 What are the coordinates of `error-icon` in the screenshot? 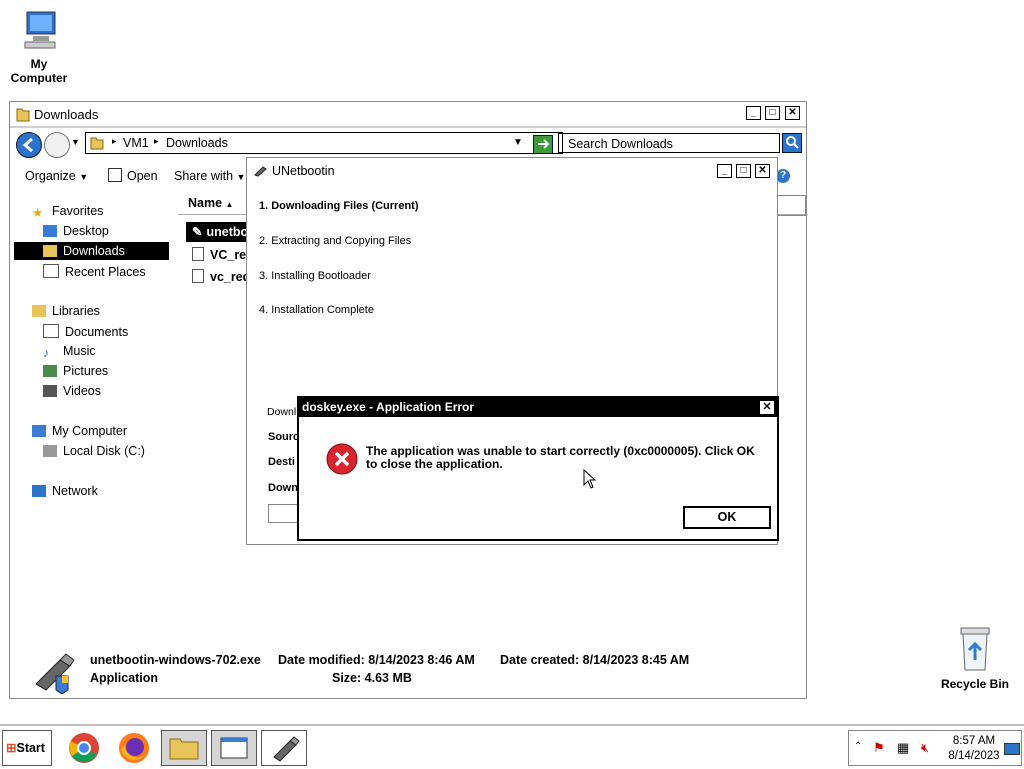 It's located at (342, 460).